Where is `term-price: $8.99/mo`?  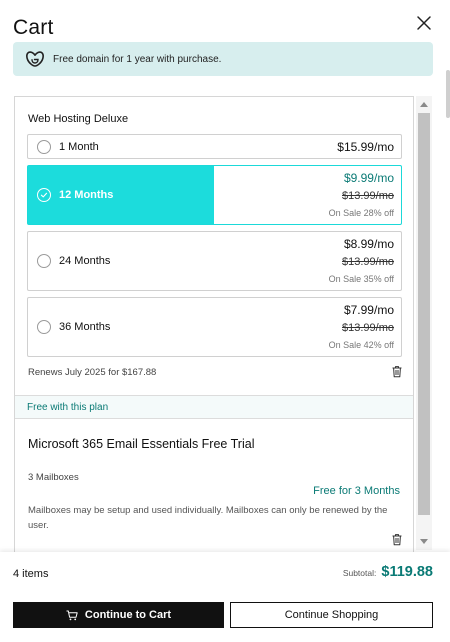 term-price: $8.99/mo is located at coordinates (368, 244).